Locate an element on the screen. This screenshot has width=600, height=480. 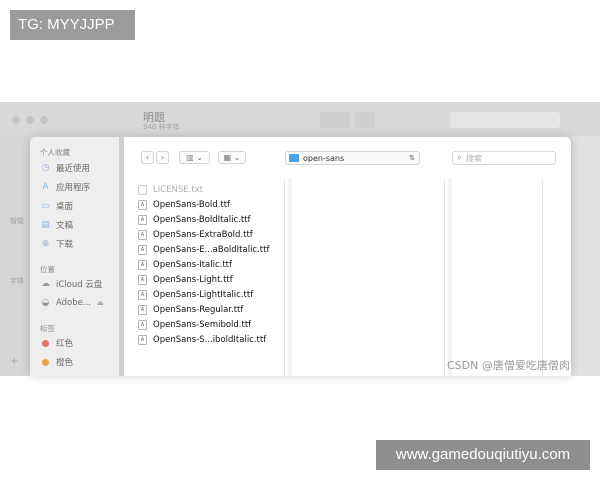
search-placeholder: 搜索 is located at coordinates (474, 158).